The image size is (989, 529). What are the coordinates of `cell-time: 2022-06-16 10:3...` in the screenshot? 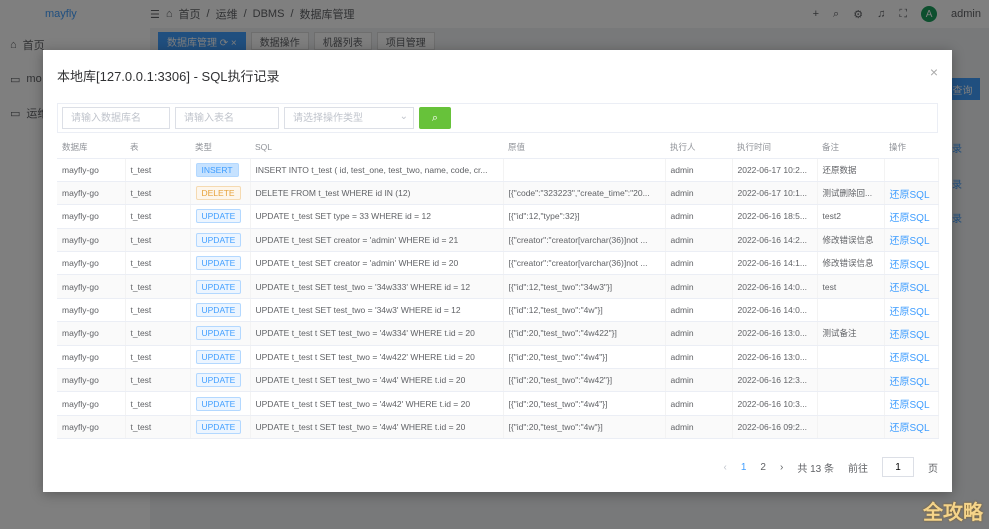 It's located at (775, 403).